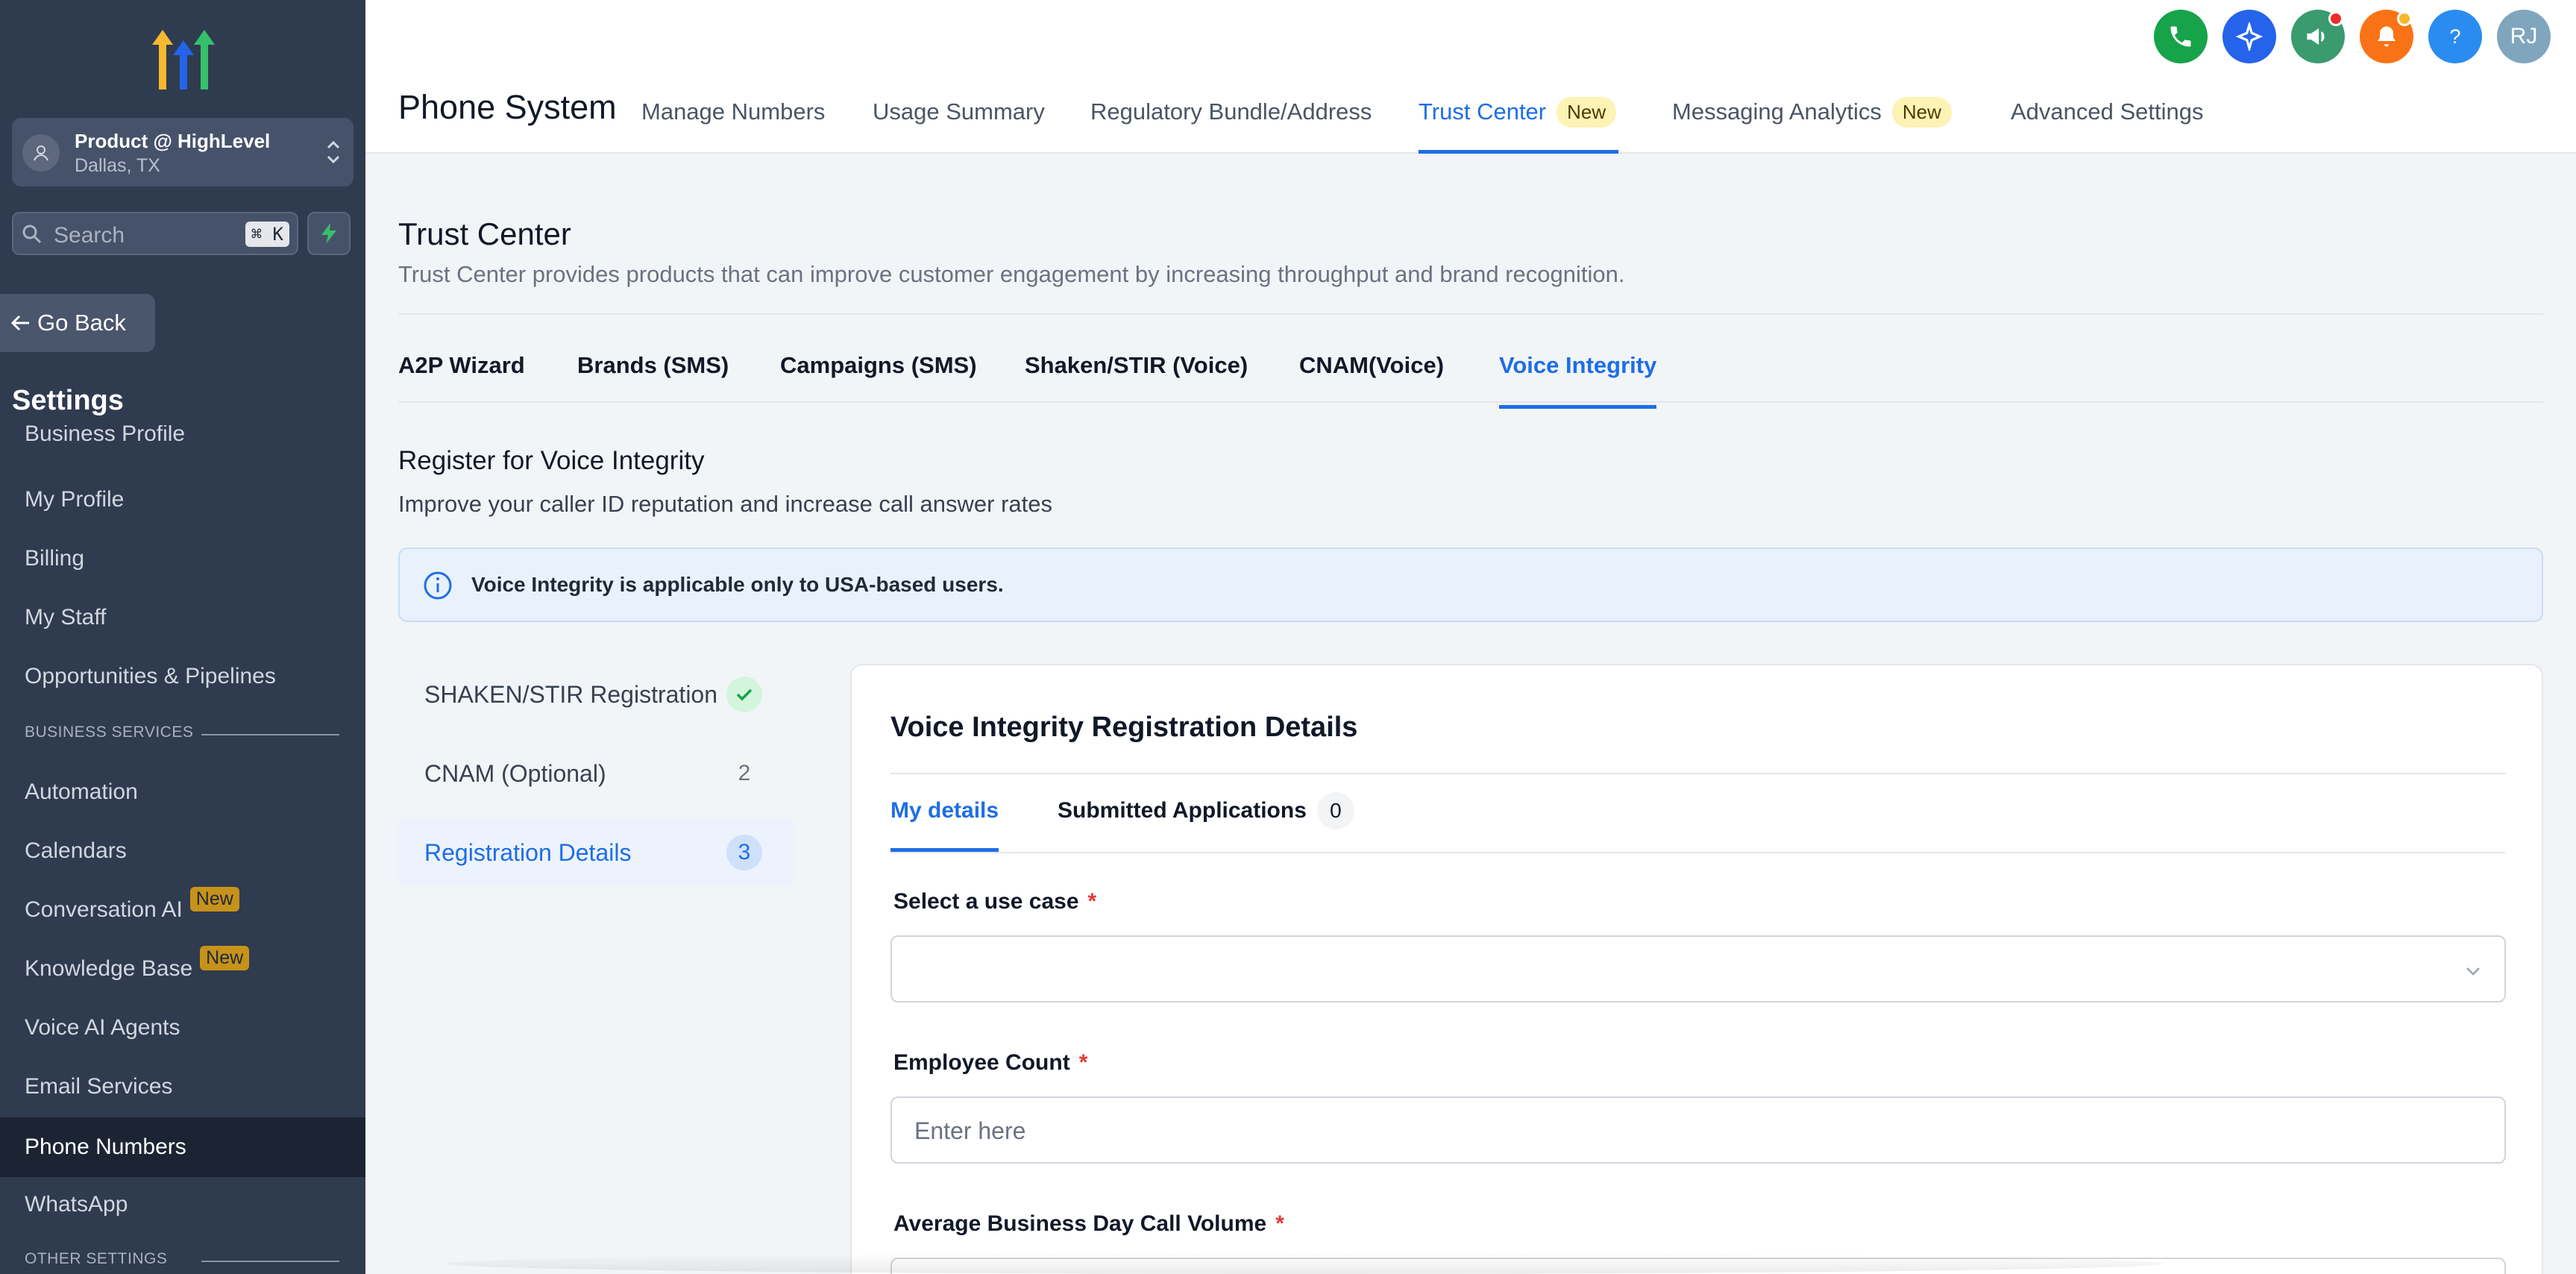 The height and width of the screenshot is (1274, 2576). I want to click on tab-messaging-analytics: Messaging Analytics New, so click(1812, 125).